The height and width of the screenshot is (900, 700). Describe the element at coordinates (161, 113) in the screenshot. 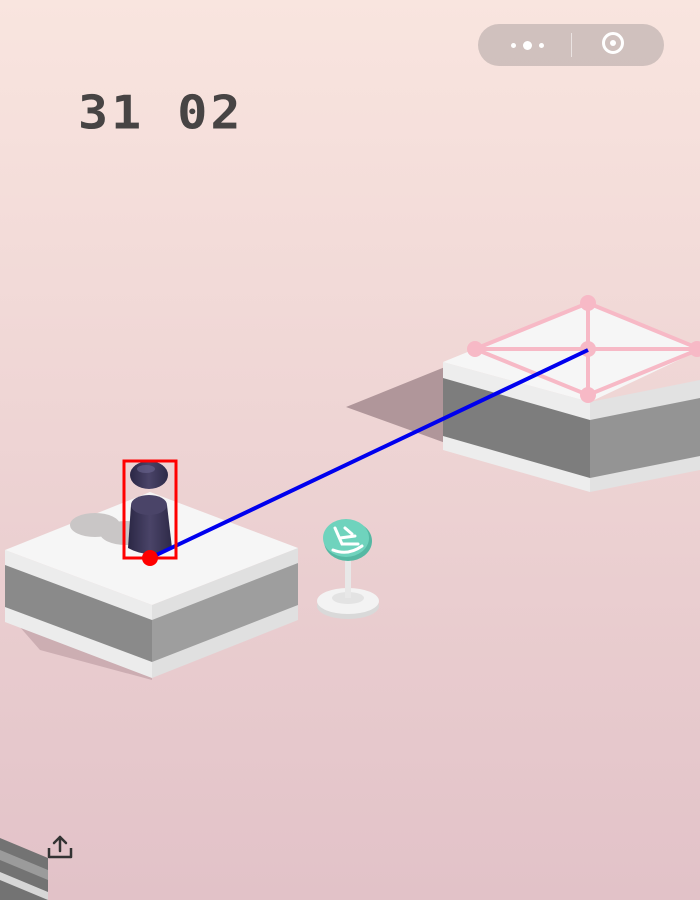

I see `score-display: 31 02` at that location.